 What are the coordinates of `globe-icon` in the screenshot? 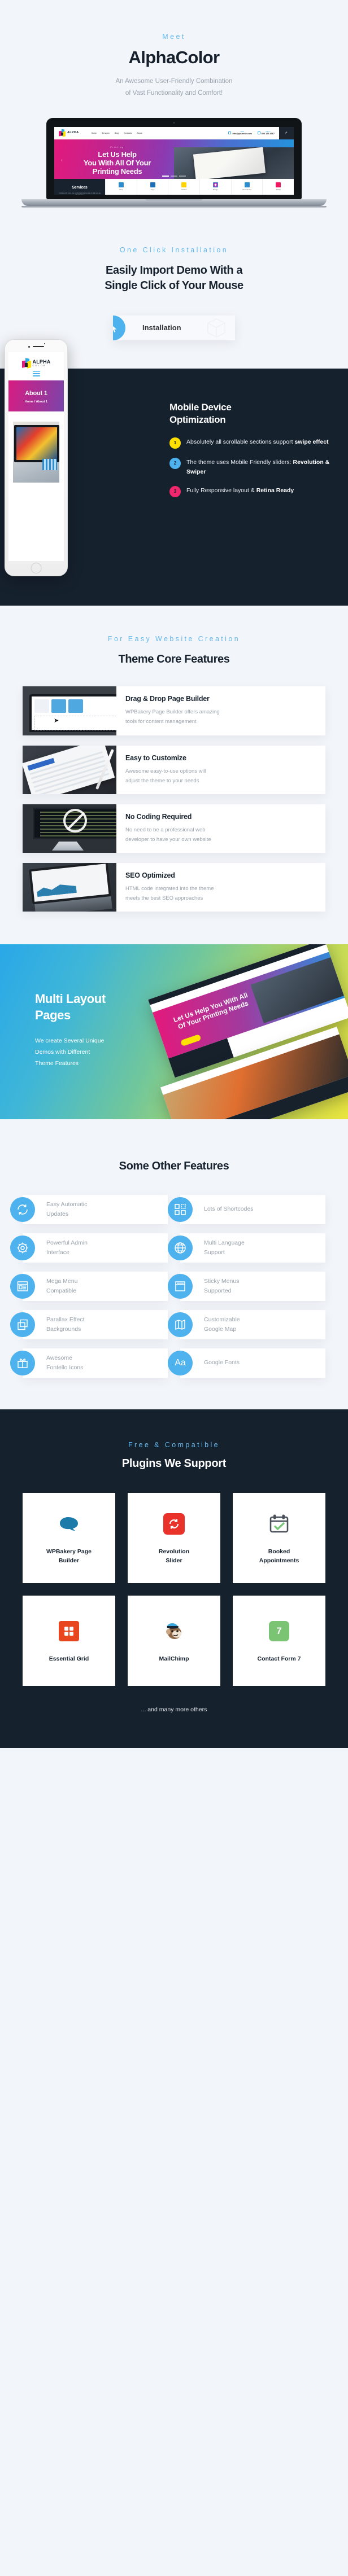 It's located at (181, 1247).